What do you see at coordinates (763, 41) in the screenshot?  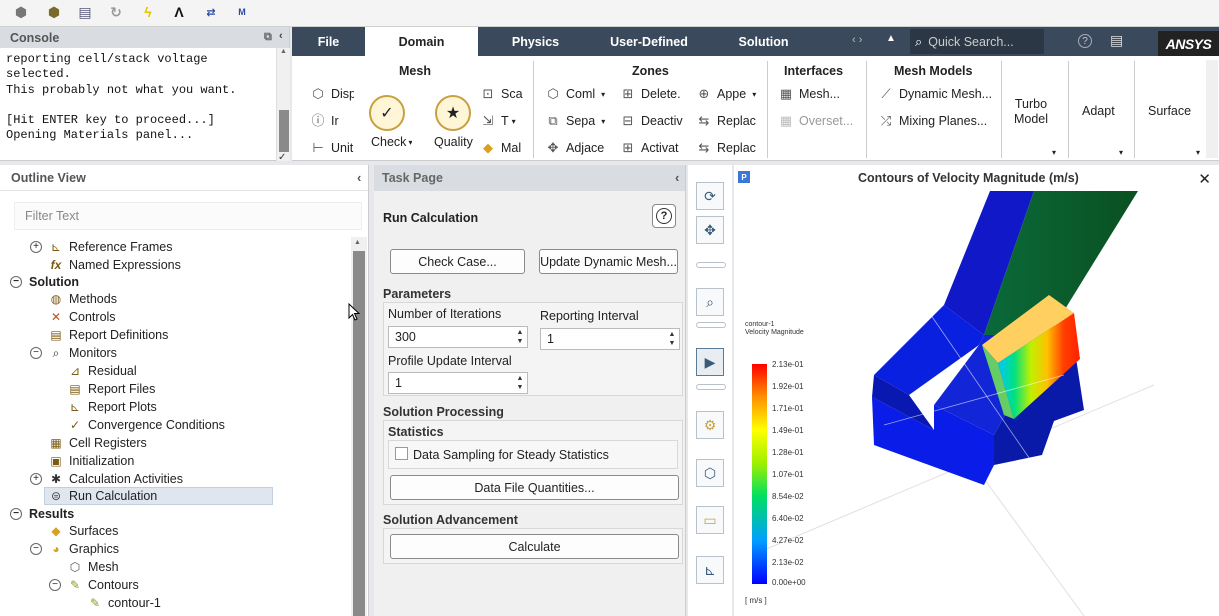 I see `tab-solution: Solution` at bounding box center [763, 41].